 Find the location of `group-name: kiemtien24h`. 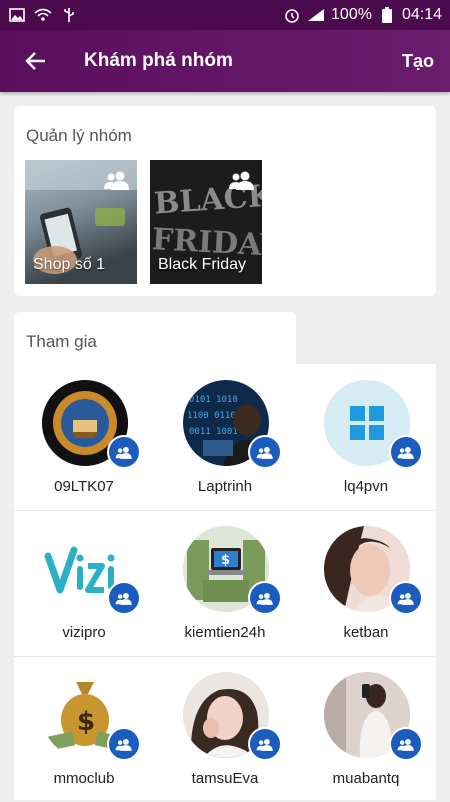

group-name: kiemtien24h is located at coordinates (225, 632).